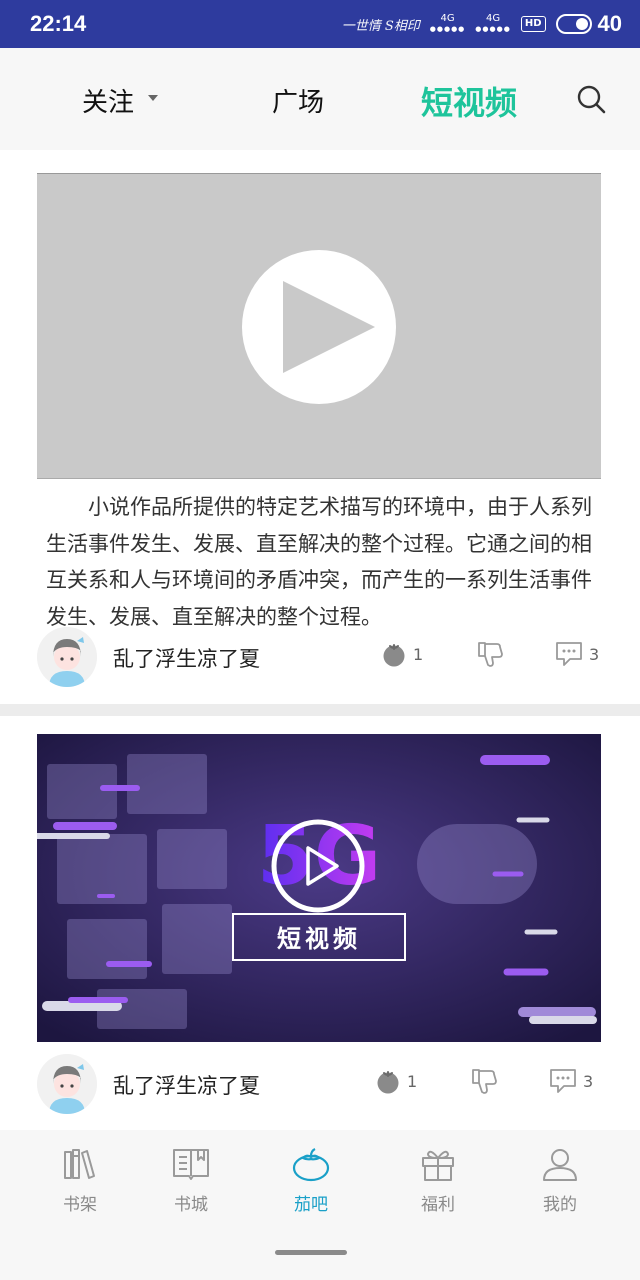 This screenshot has height=1280, width=640. I want to click on tomato-count-2: 1, so click(396, 1081).